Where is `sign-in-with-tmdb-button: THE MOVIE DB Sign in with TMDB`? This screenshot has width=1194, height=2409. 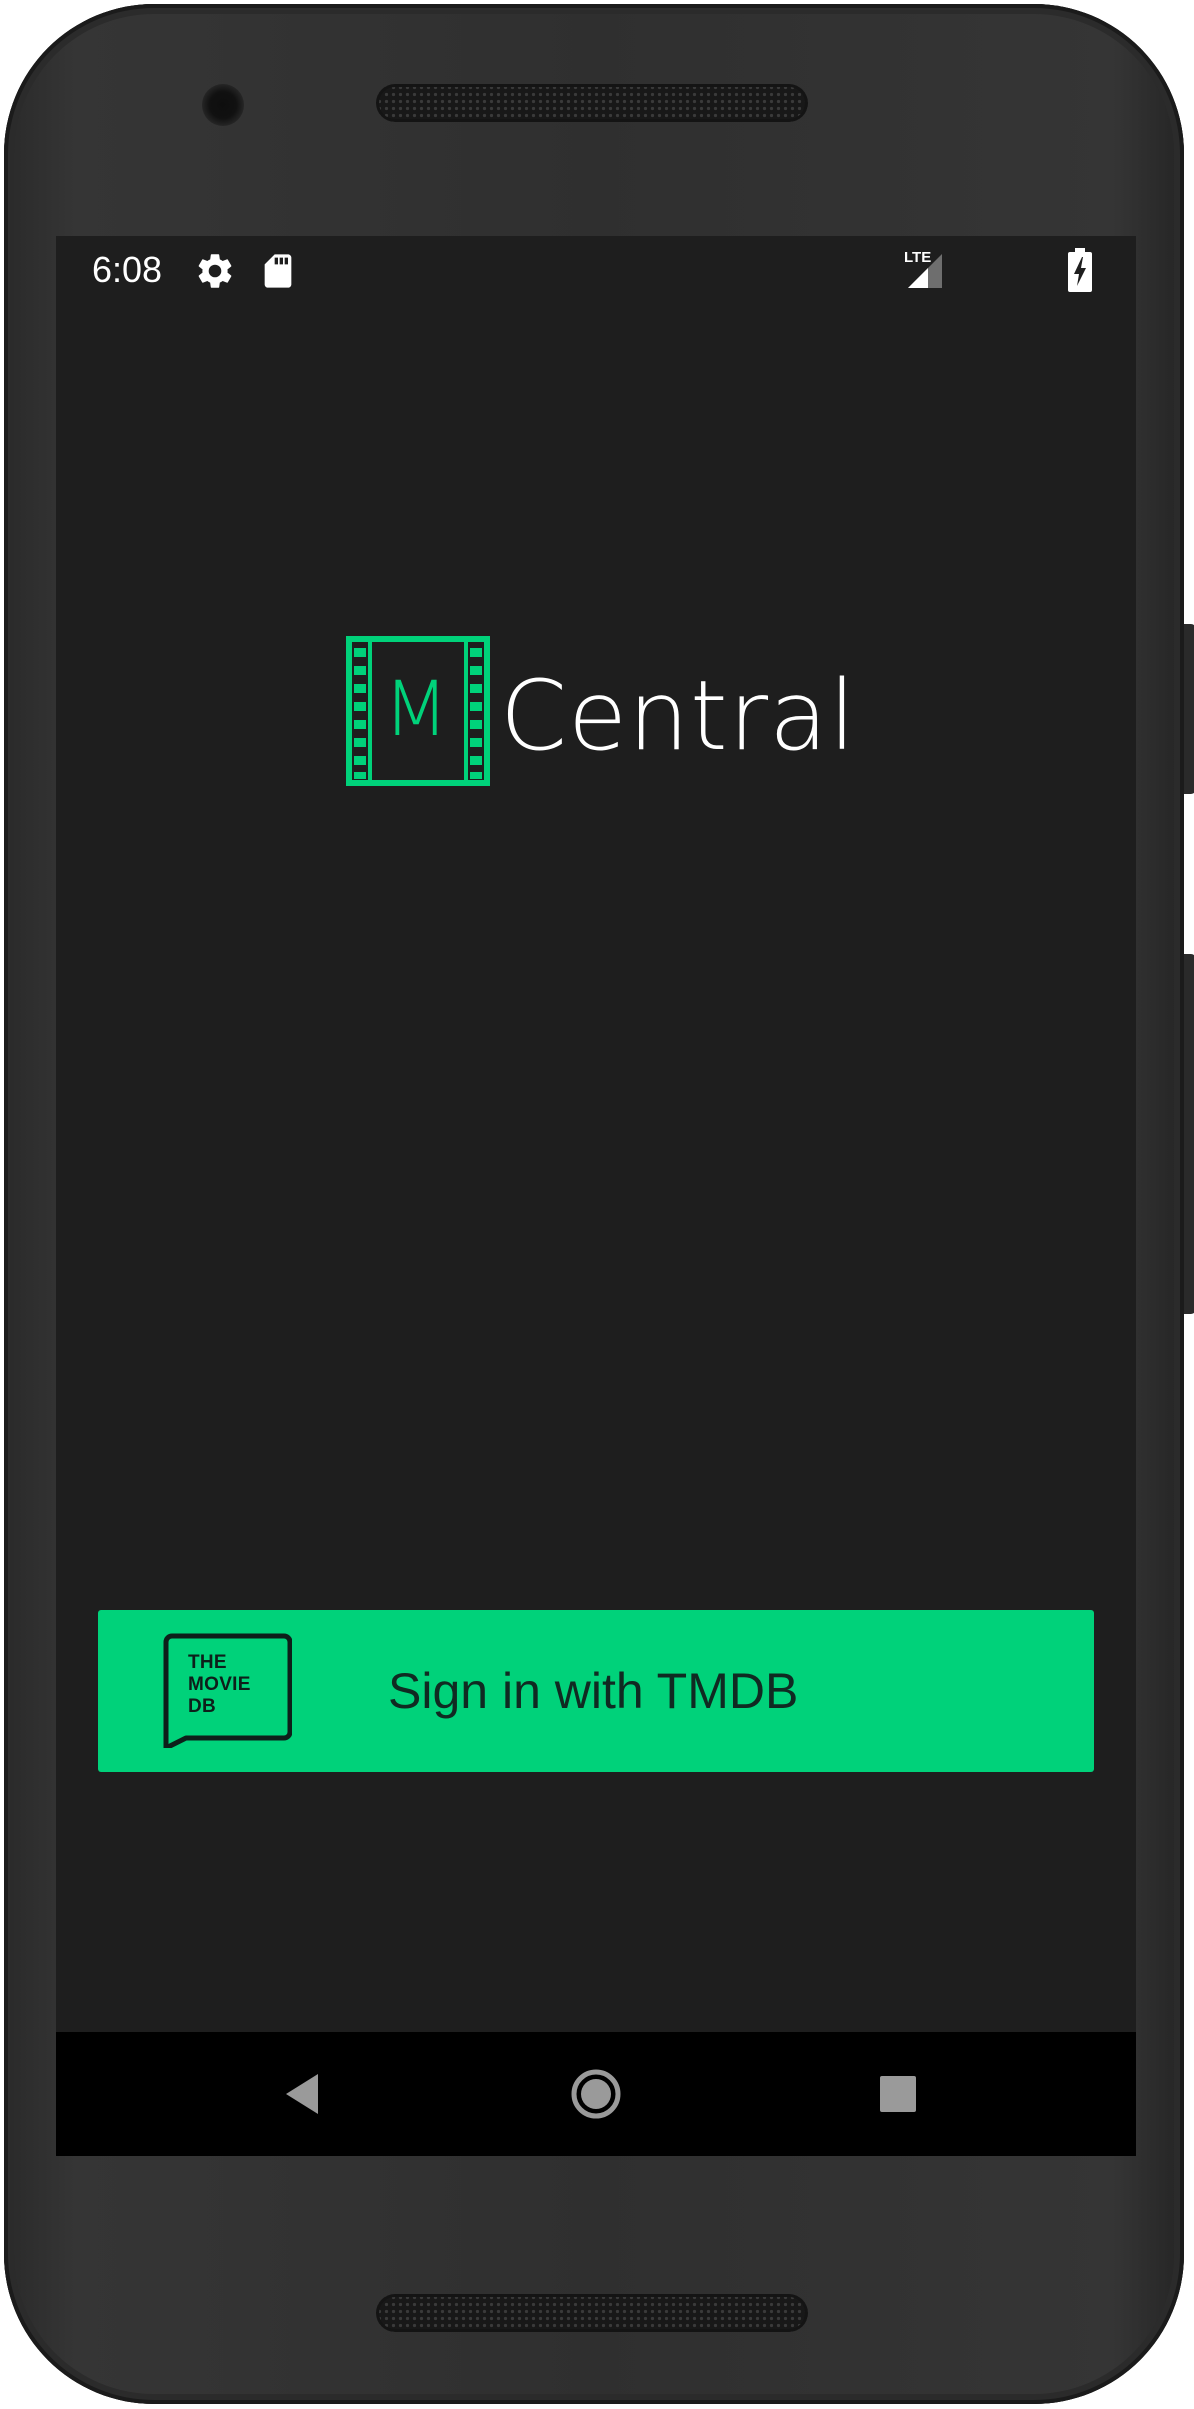 sign-in-with-tmdb-button: THE MOVIE DB Sign in with TMDB is located at coordinates (596, 1691).